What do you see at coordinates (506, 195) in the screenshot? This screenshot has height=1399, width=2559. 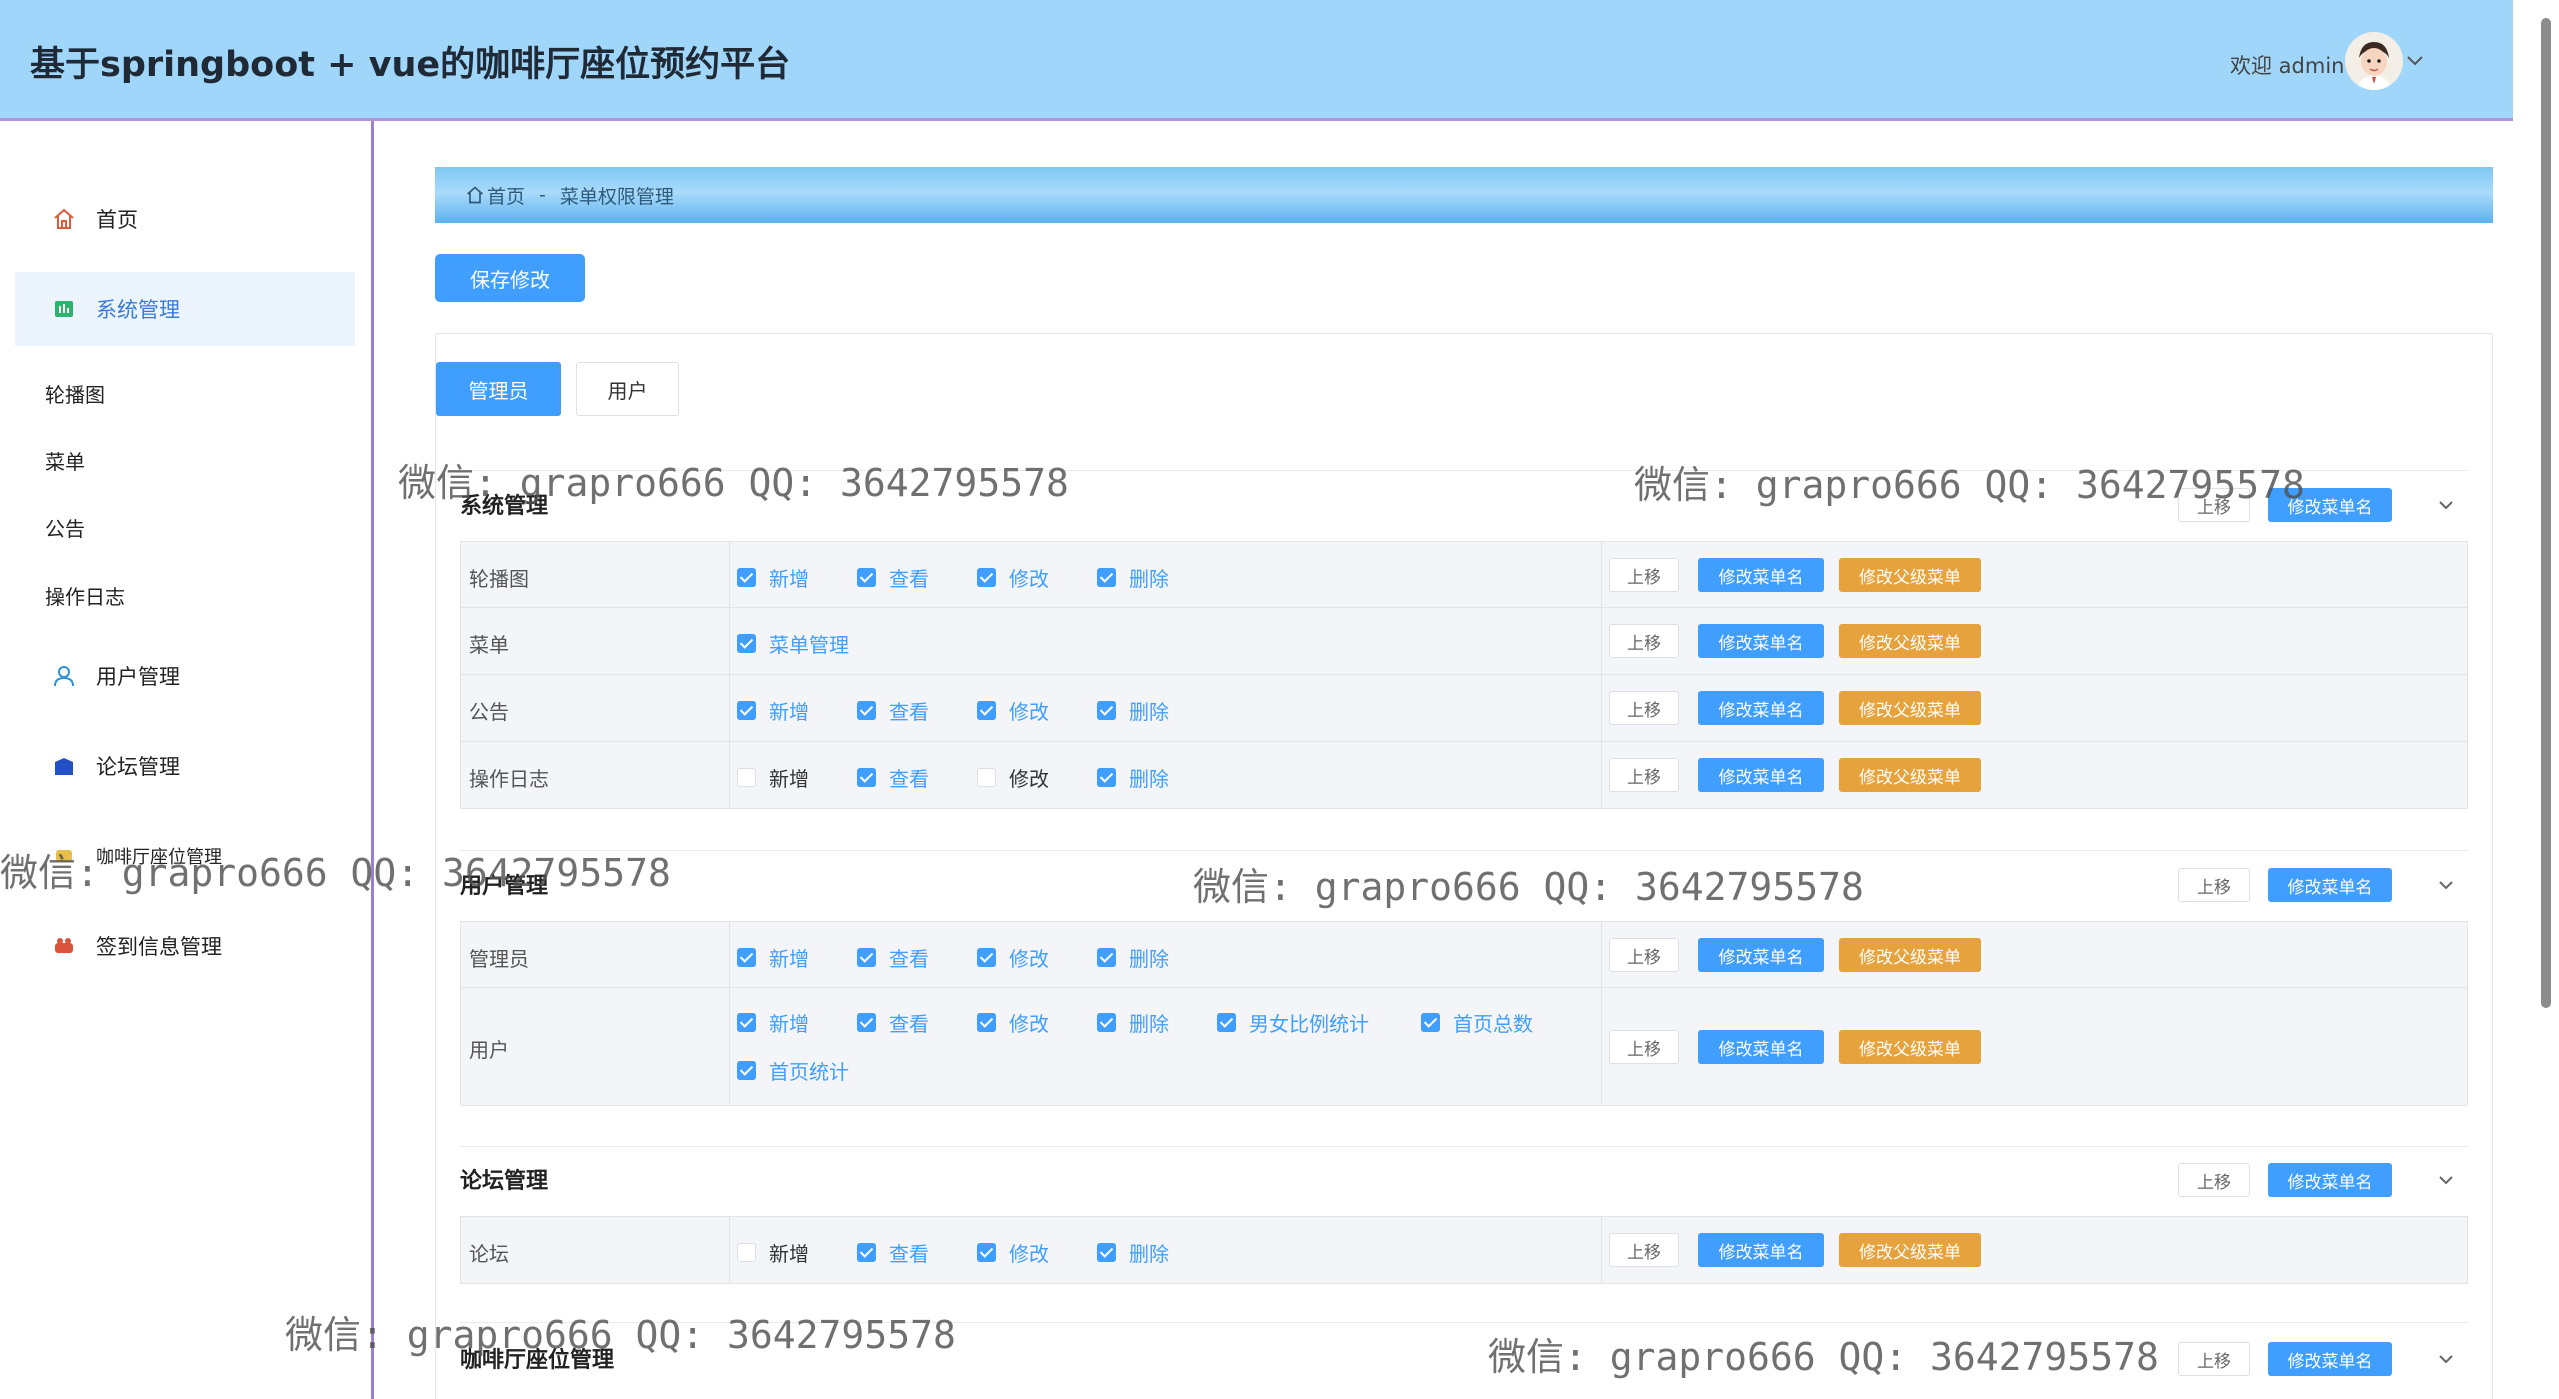 I see `breadcrumb-home: 首页` at bounding box center [506, 195].